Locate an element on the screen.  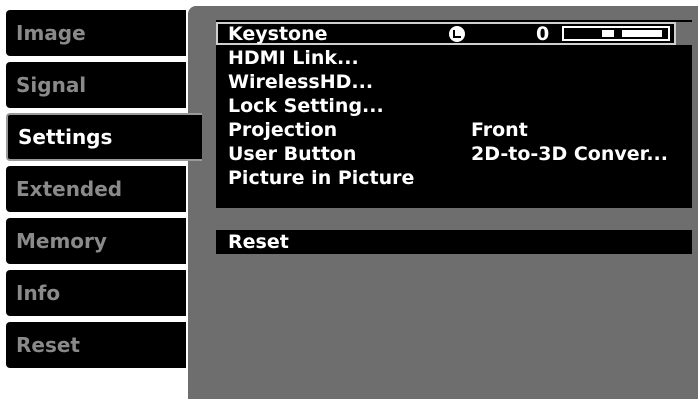
picture-in-picture-label: Picture in Picture is located at coordinates (321, 177).